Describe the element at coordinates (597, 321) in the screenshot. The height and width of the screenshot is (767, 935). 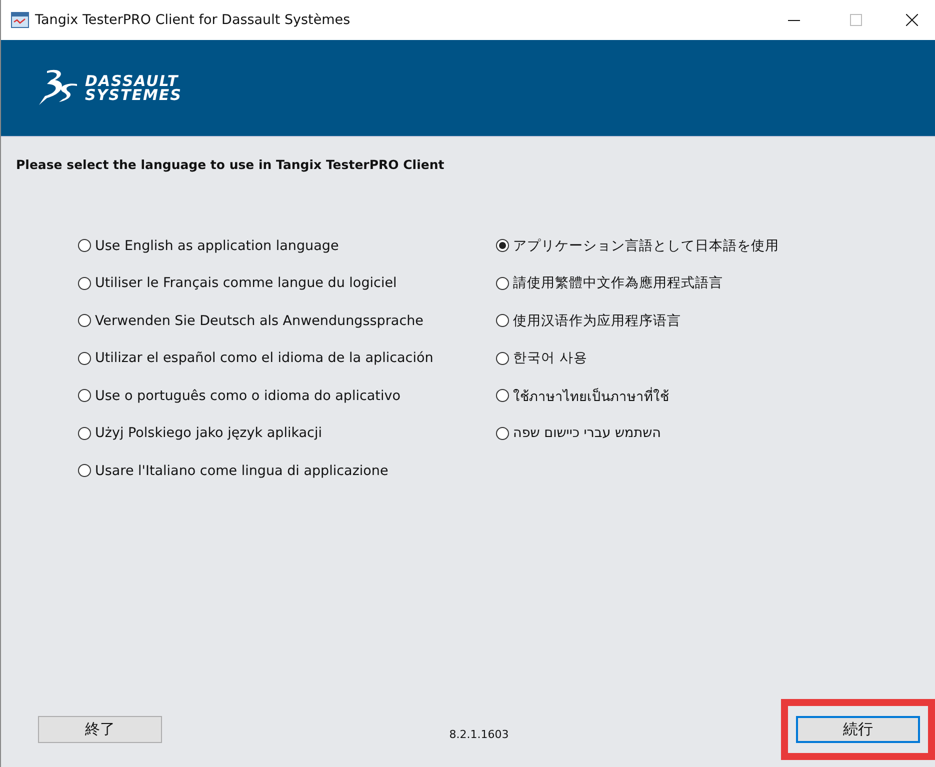
I see `radio-label: 使用汉语作为应用程序语言` at that location.